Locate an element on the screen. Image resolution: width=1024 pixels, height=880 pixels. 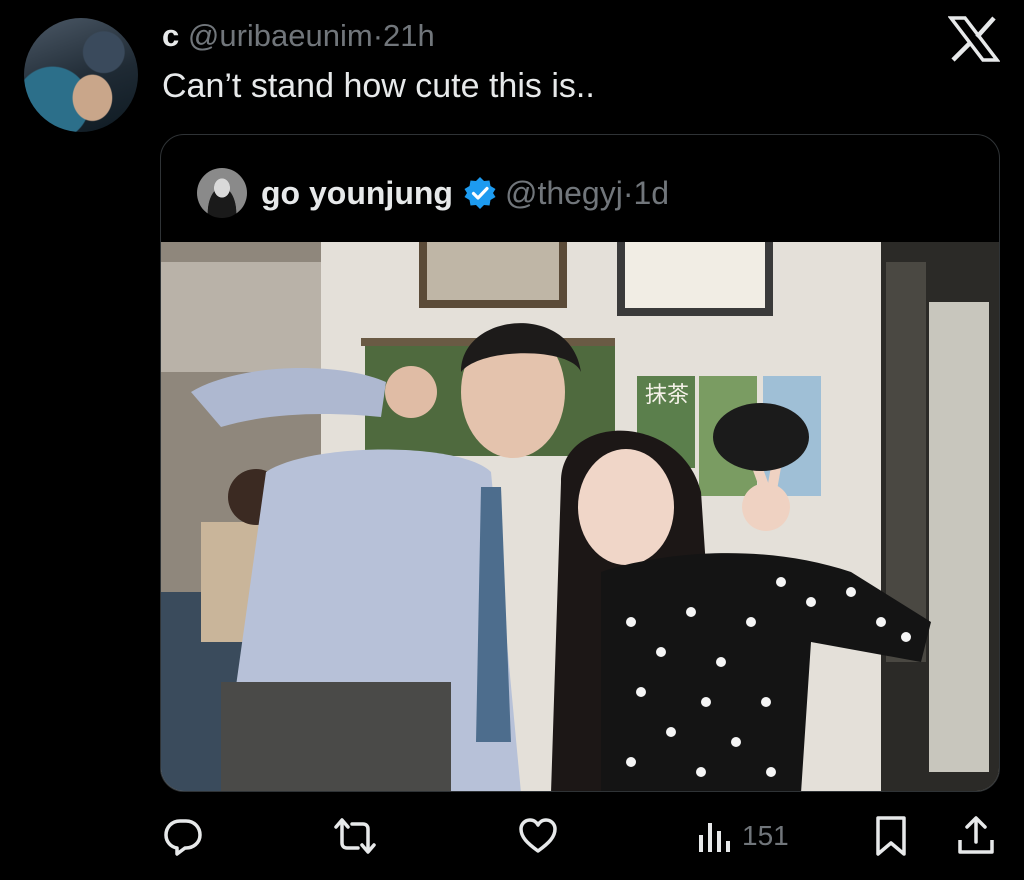
repost-icon is located at coordinates (355, 836).